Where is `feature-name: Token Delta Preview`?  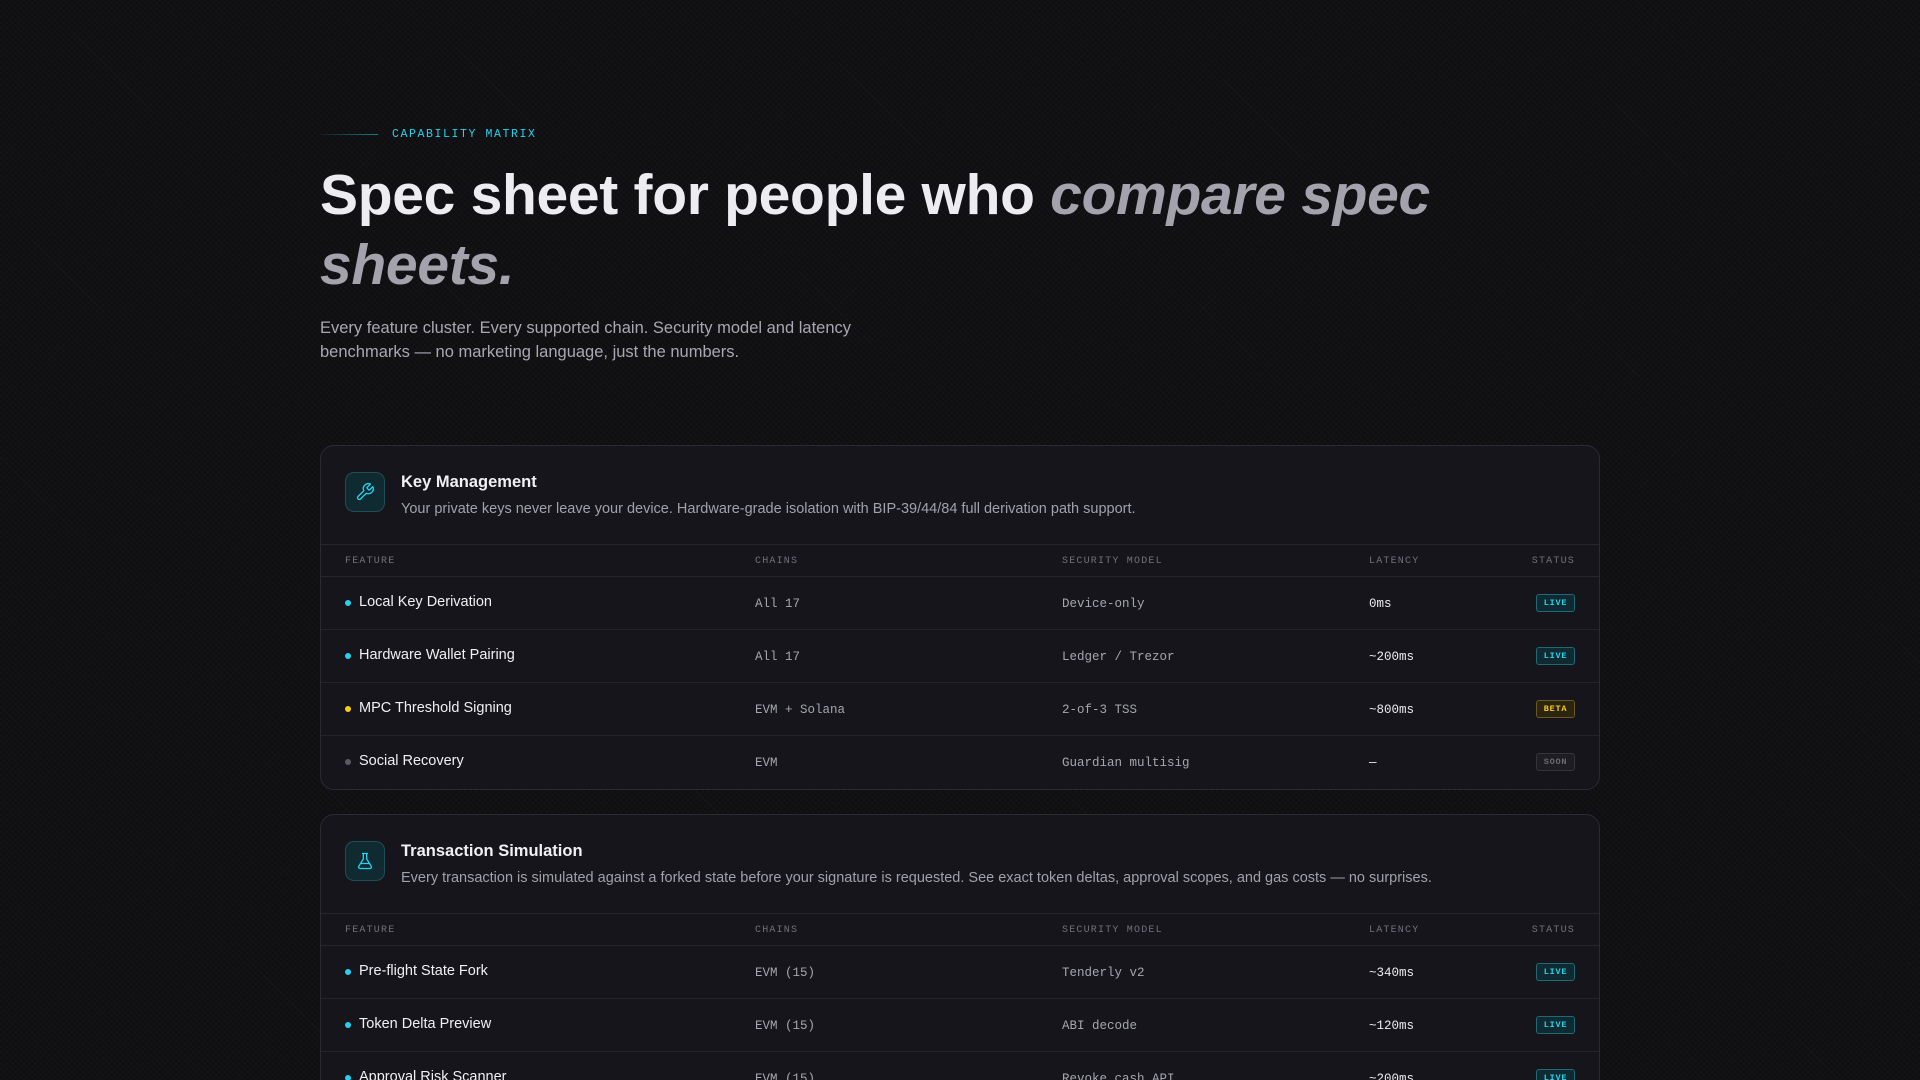
feature-name: Token Delta Preview is located at coordinates (425, 1024).